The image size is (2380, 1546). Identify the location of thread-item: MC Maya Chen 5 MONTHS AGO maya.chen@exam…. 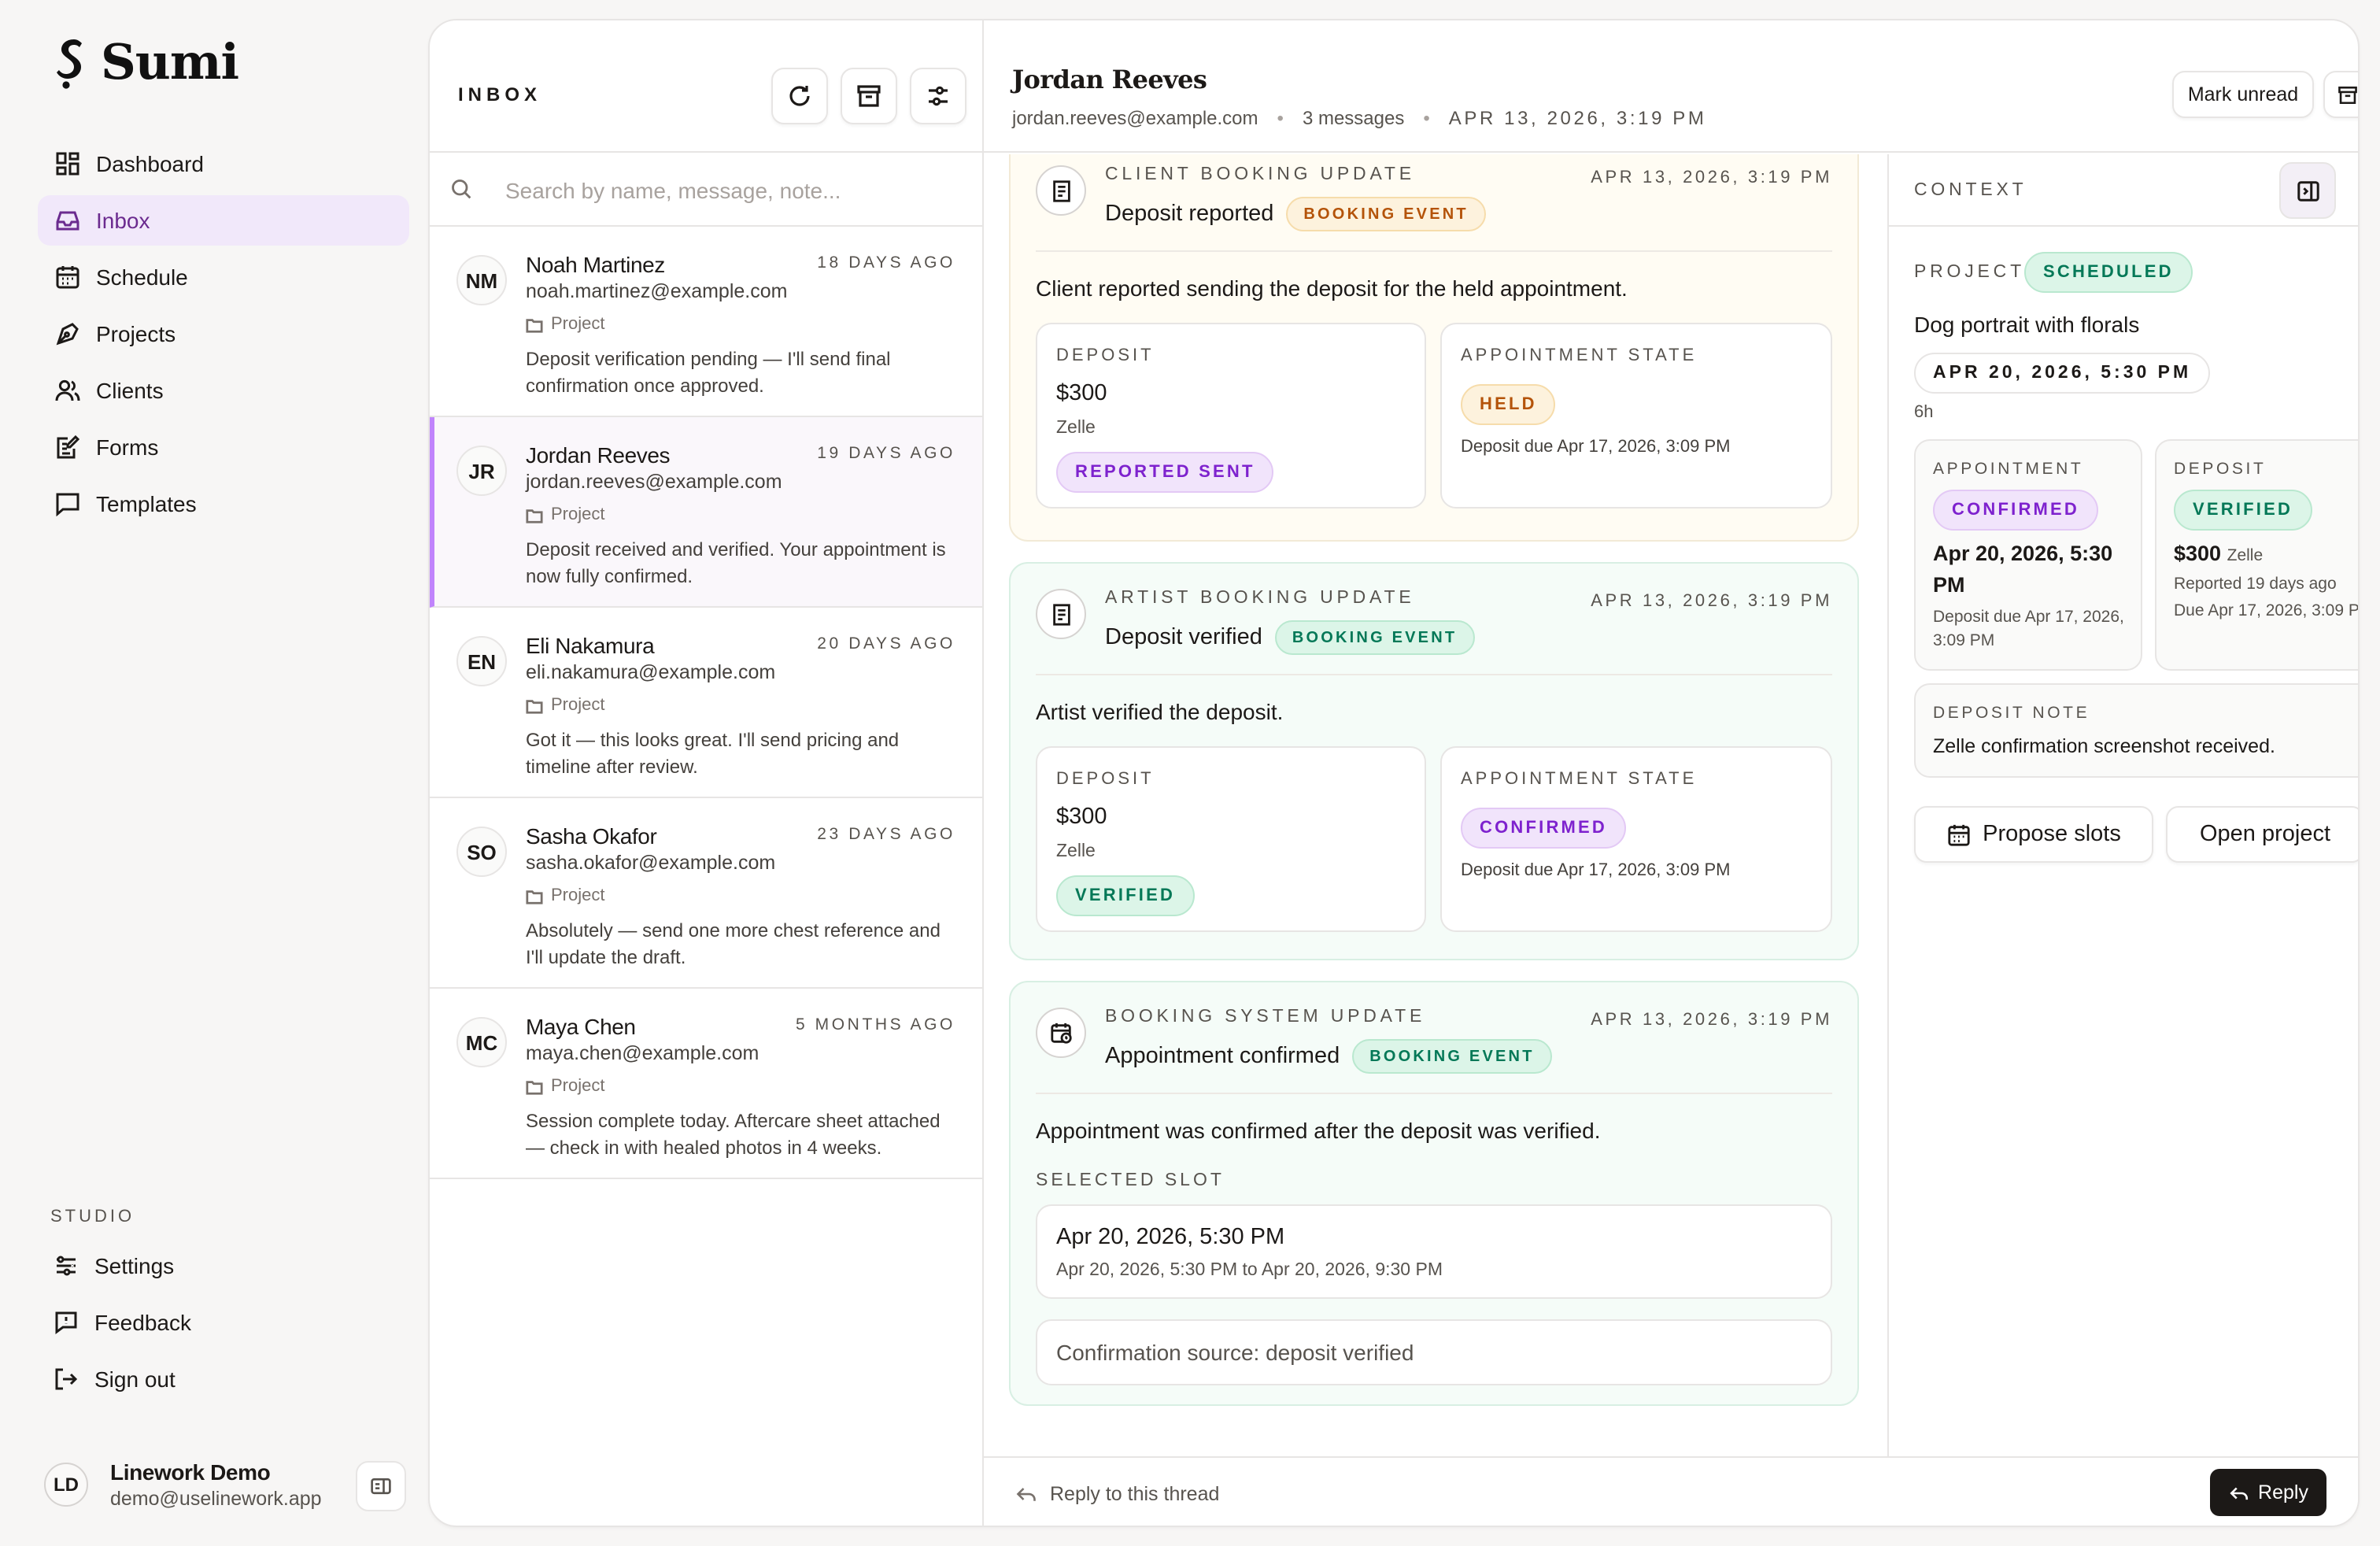
(706, 1084).